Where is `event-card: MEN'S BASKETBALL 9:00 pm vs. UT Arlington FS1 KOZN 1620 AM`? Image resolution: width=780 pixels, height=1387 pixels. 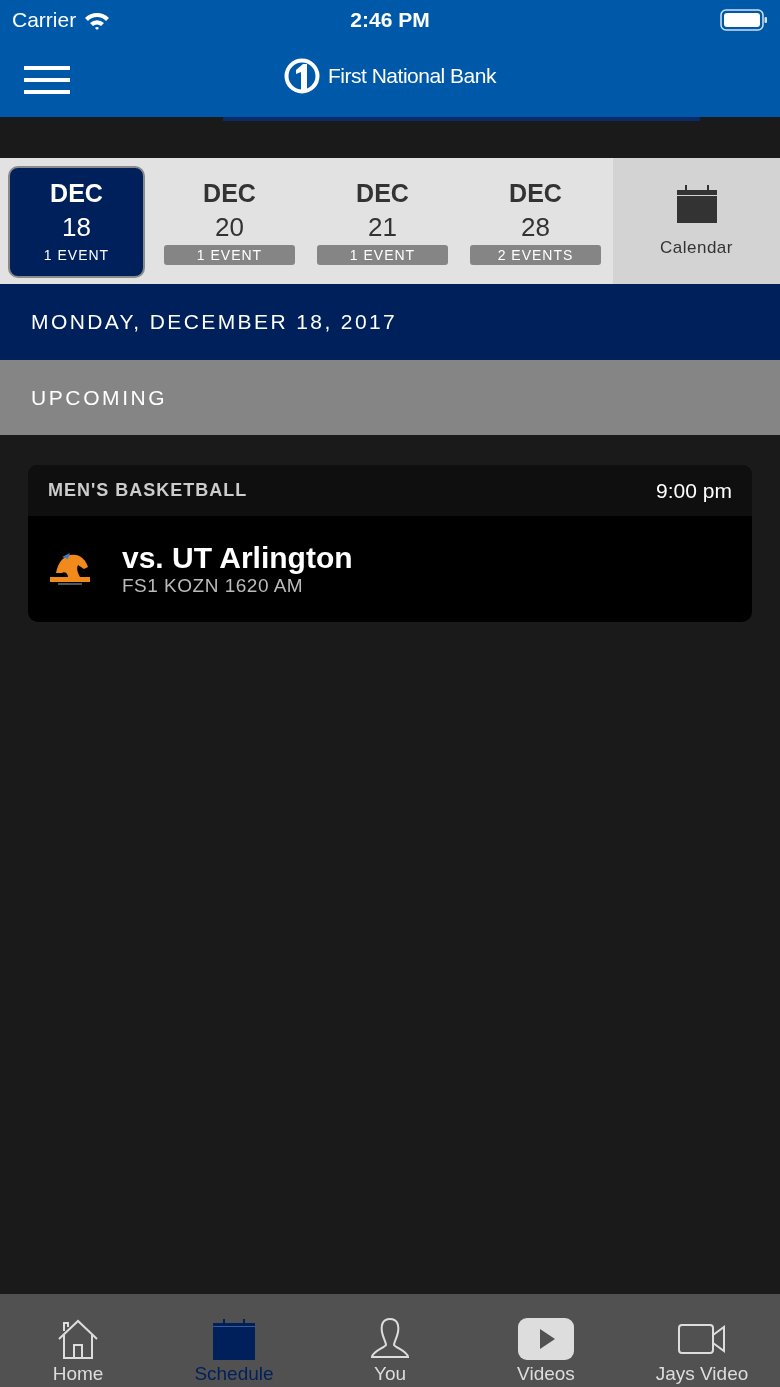
event-card: MEN'S BASKETBALL 9:00 pm vs. UT Arlington FS1 KOZN 1620 AM is located at coordinates (390, 543).